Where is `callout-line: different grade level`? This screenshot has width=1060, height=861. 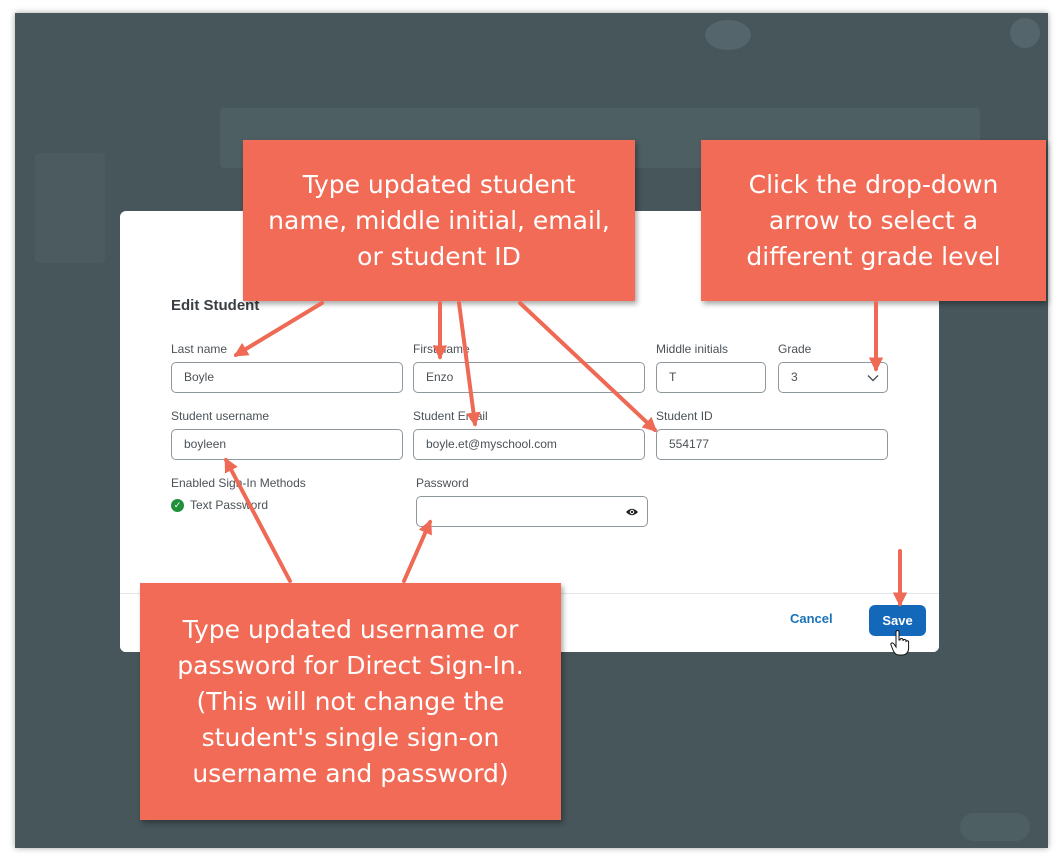 callout-line: different grade level is located at coordinates (873, 256).